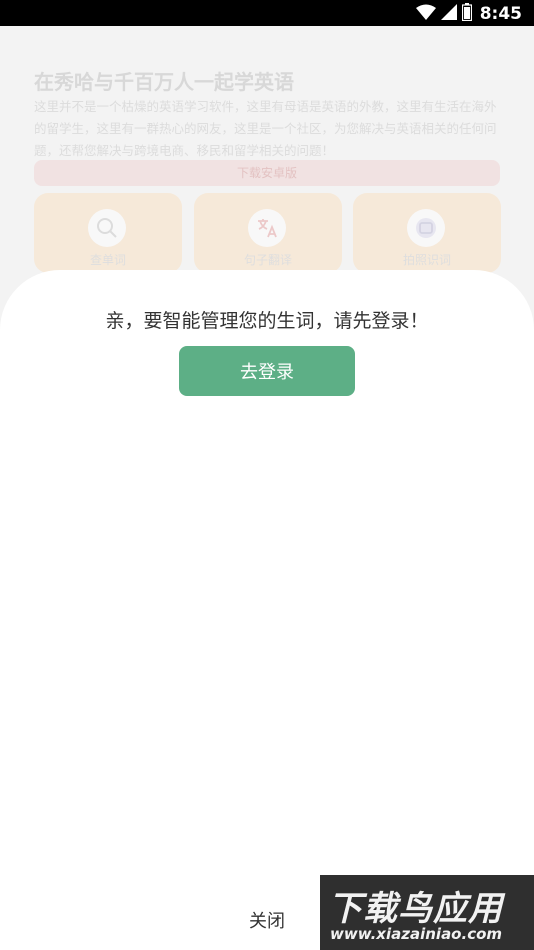 Image resolution: width=534 pixels, height=950 pixels. Describe the element at coordinates (426, 228) in the screenshot. I see `camera-icon` at that location.